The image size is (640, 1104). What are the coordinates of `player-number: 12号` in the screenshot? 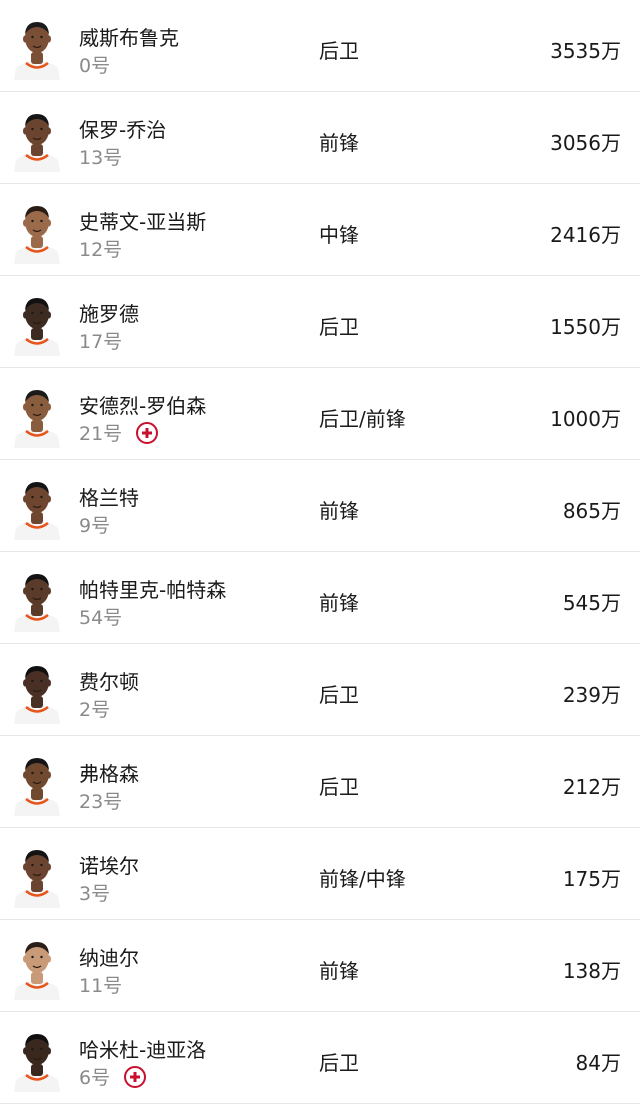 It's located at (100, 248).